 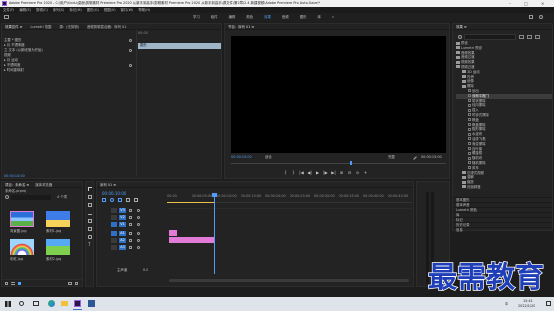 I want to click on workspace-learn: 学习, so click(x=196, y=17).